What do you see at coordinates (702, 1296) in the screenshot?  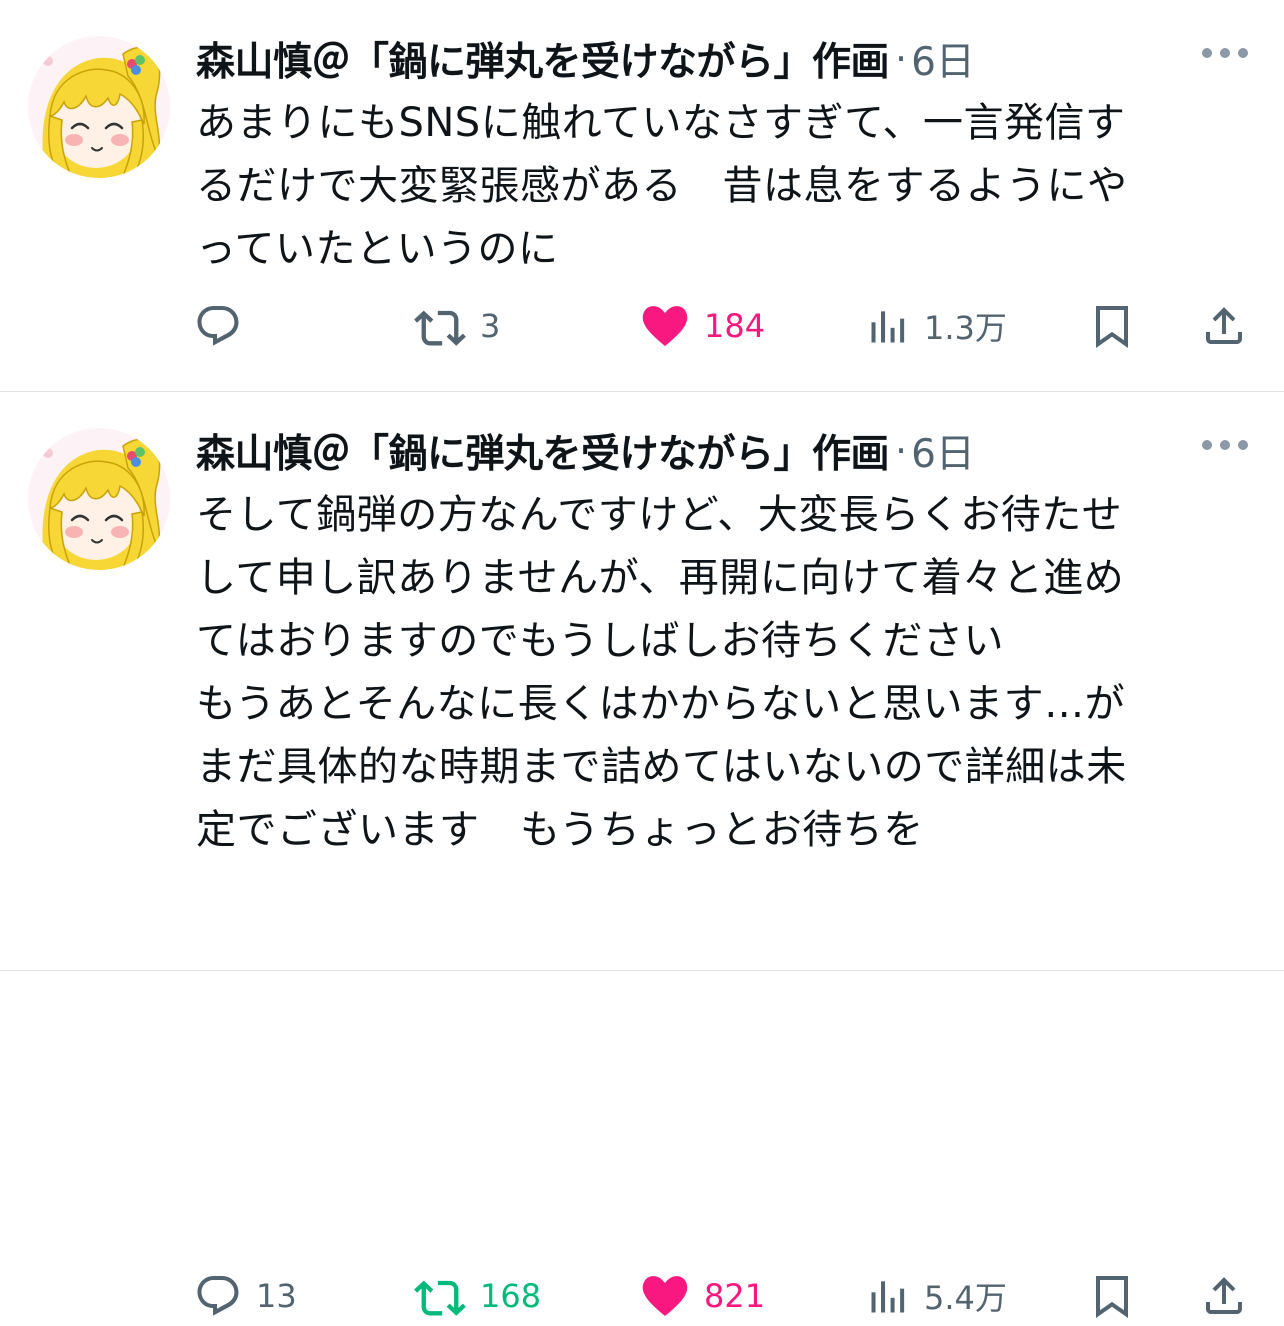 I see `like-button: 821` at bounding box center [702, 1296].